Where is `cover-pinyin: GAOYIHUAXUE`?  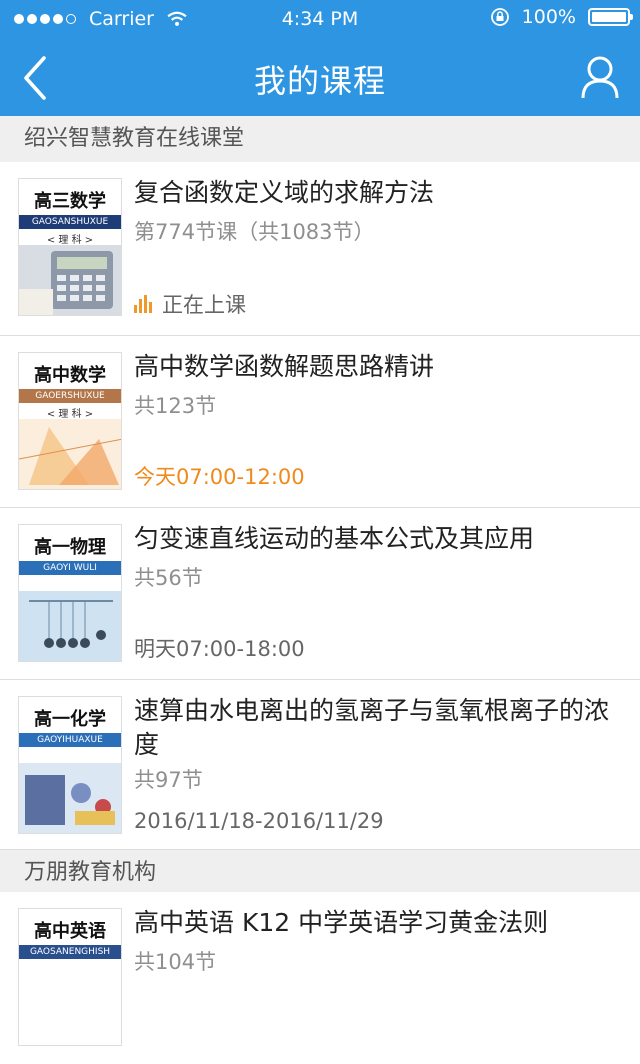
cover-pinyin: GAOYIHUAXUE is located at coordinates (70, 740).